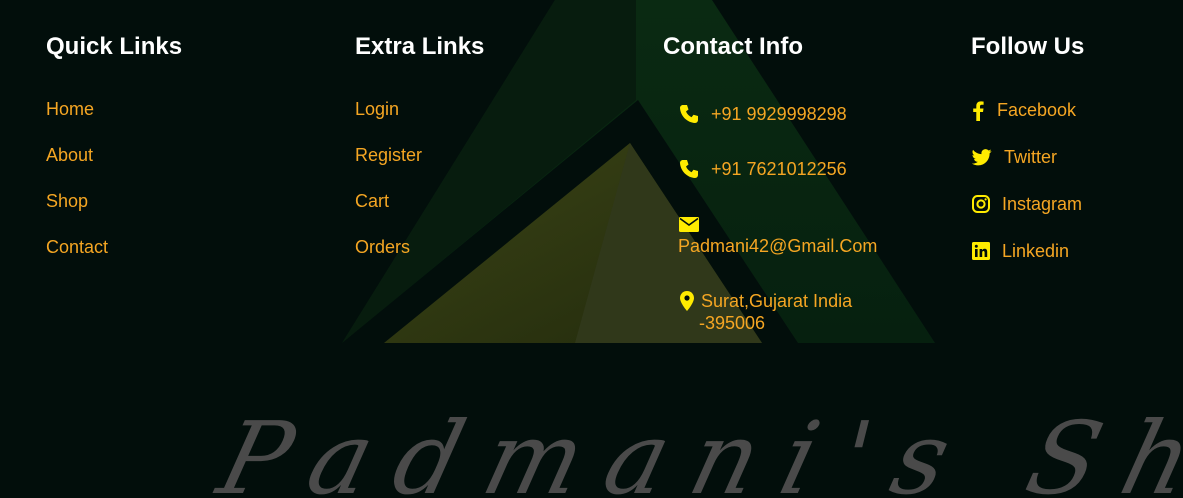  Describe the element at coordinates (687, 301) in the screenshot. I see `map-pin-icon` at that location.